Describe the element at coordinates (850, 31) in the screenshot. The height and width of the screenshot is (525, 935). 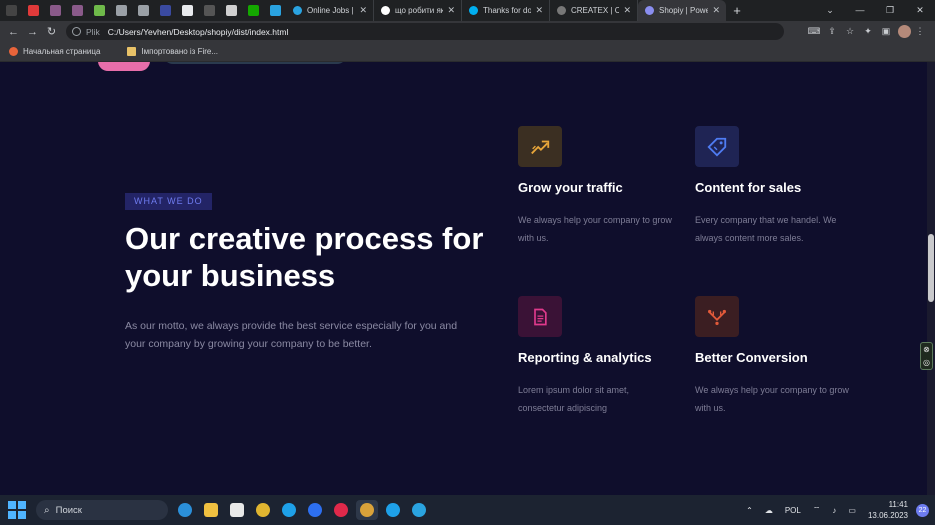
I see `bookmark-star-icon: ☆` at that location.